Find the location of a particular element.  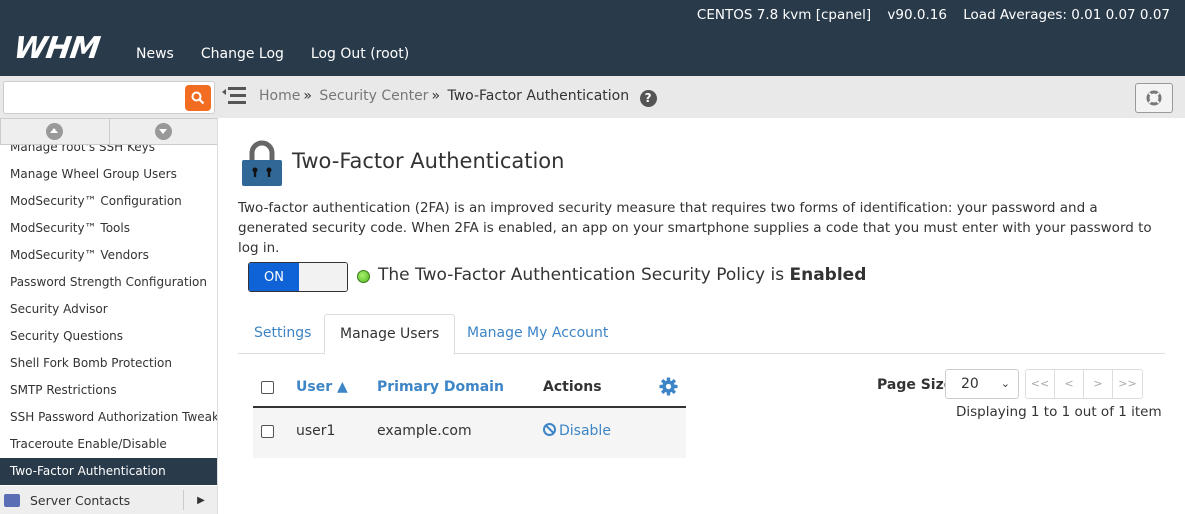

sidebar-search is located at coordinates (109, 97).